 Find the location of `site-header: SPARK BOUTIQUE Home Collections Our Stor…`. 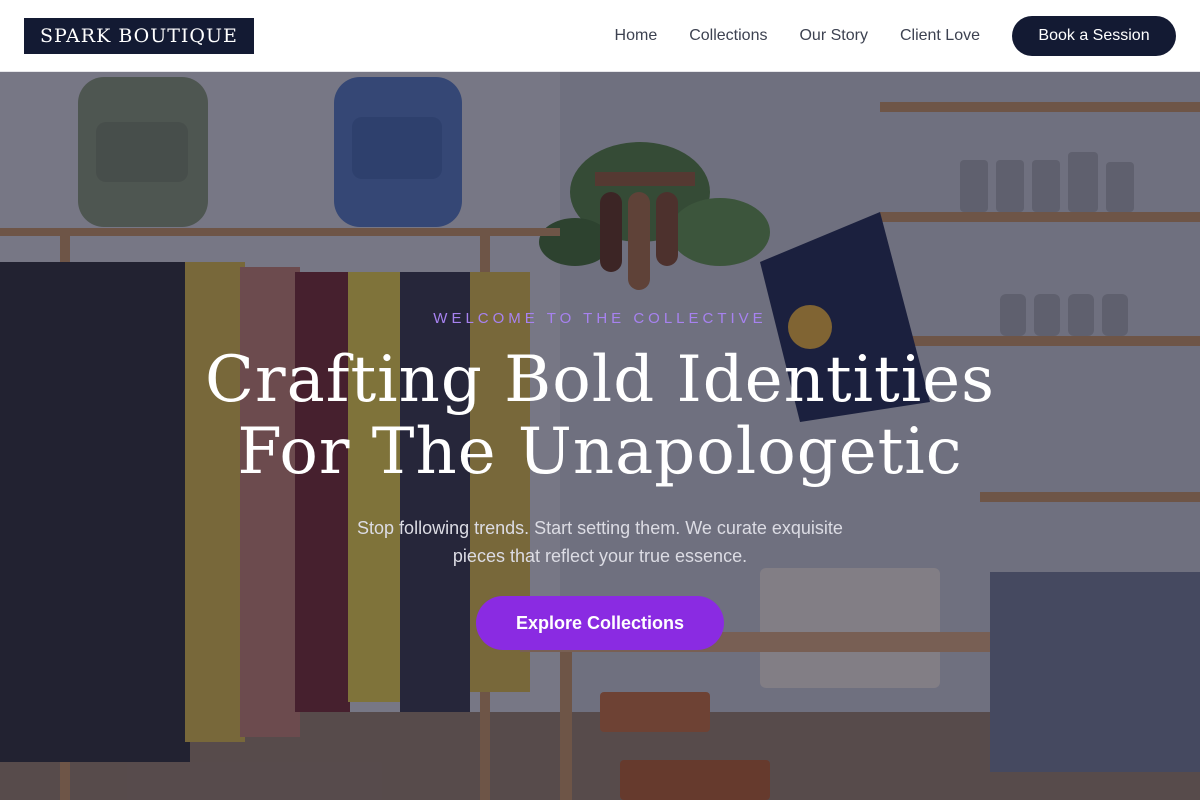

site-header: SPARK BOUTIQUE Home Collections Our Stor… is located at coordinates (600, 36).